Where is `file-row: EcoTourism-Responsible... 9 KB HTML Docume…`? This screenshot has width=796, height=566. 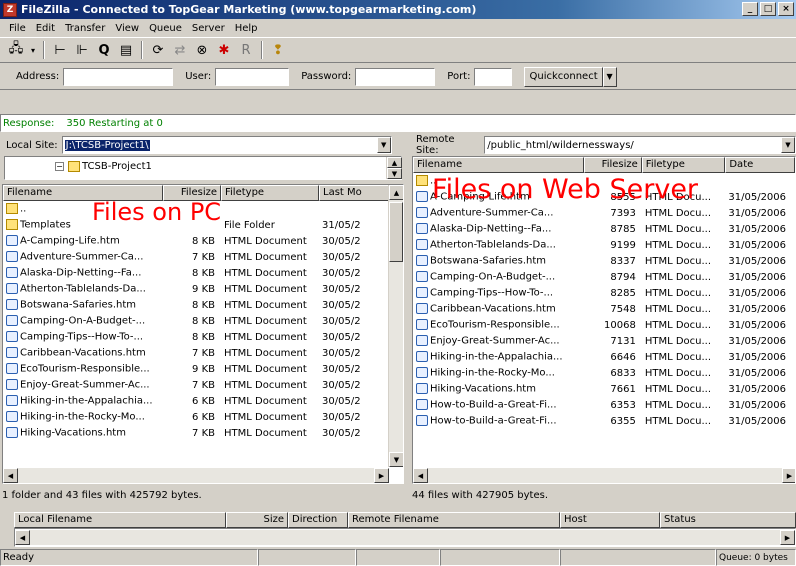
file-row: EcoTourism-Responsible... 9 KB HTML Docume… is located at coordinates (203, 369).